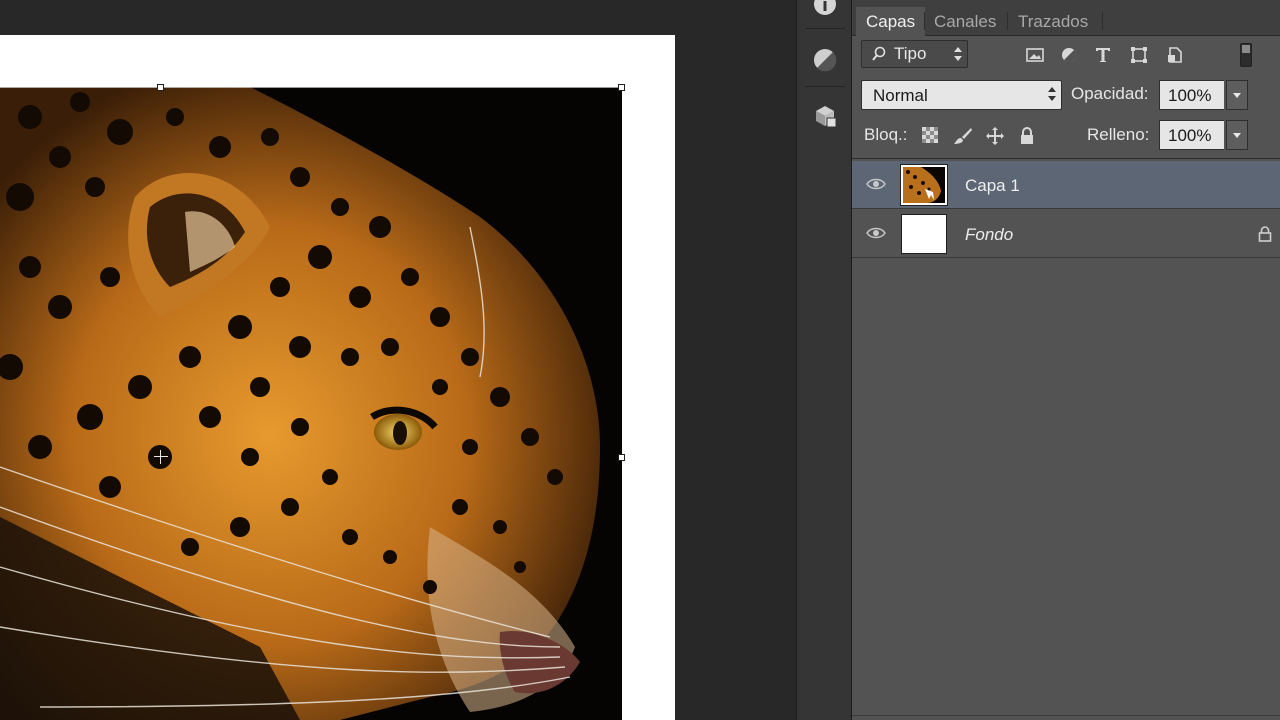 This screenshot has width=1280, height=720. I want to click on layer-row-capa-1: Capa 1, so click(1066, 185).